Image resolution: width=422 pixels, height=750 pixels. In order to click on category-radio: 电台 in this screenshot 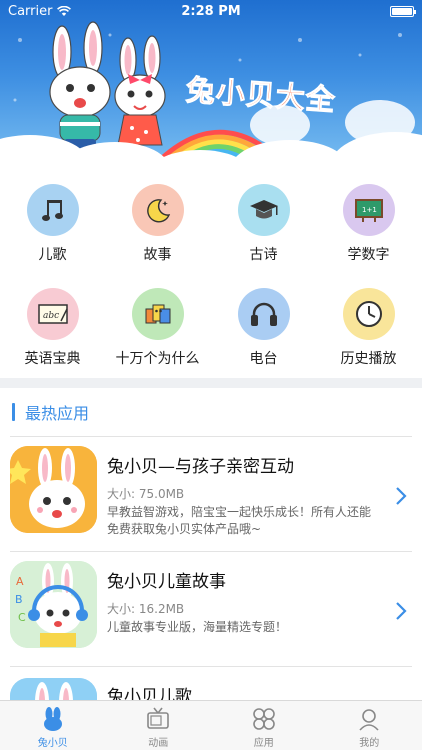, I will do `click(263, 330)`.